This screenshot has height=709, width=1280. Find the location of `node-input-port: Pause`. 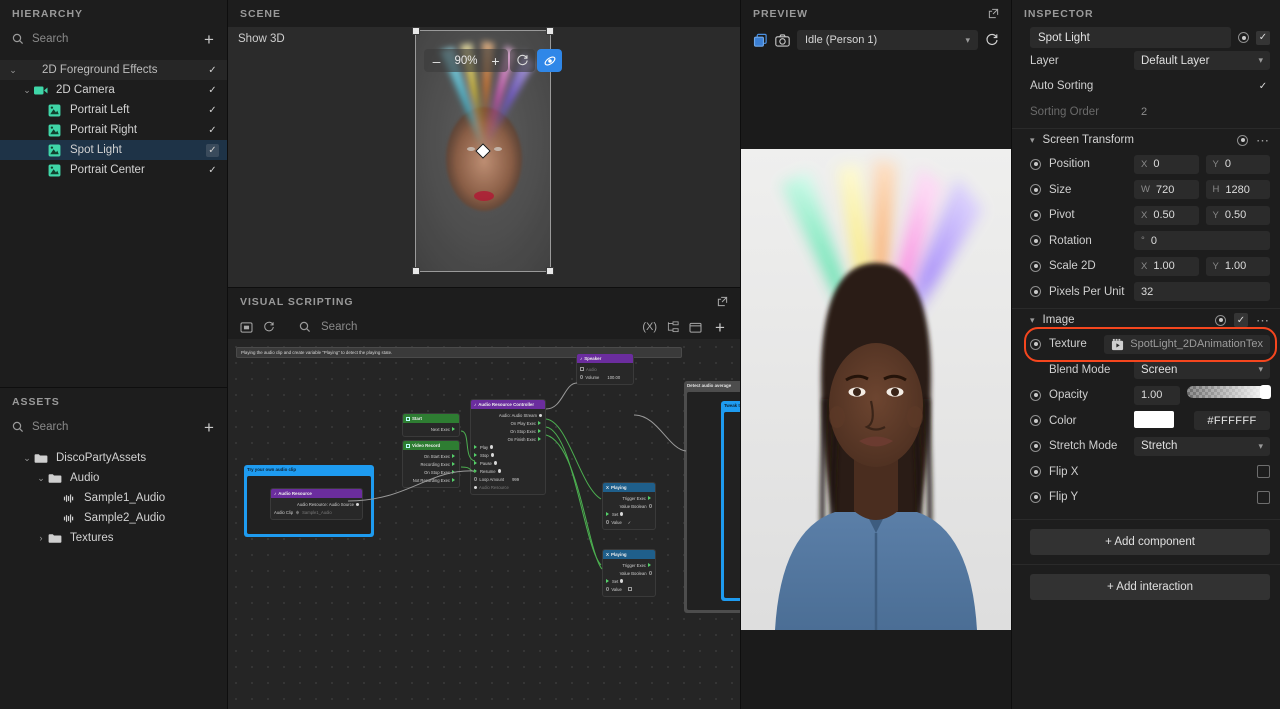

node-input-port: Pause is located at coordinates (508, 463).